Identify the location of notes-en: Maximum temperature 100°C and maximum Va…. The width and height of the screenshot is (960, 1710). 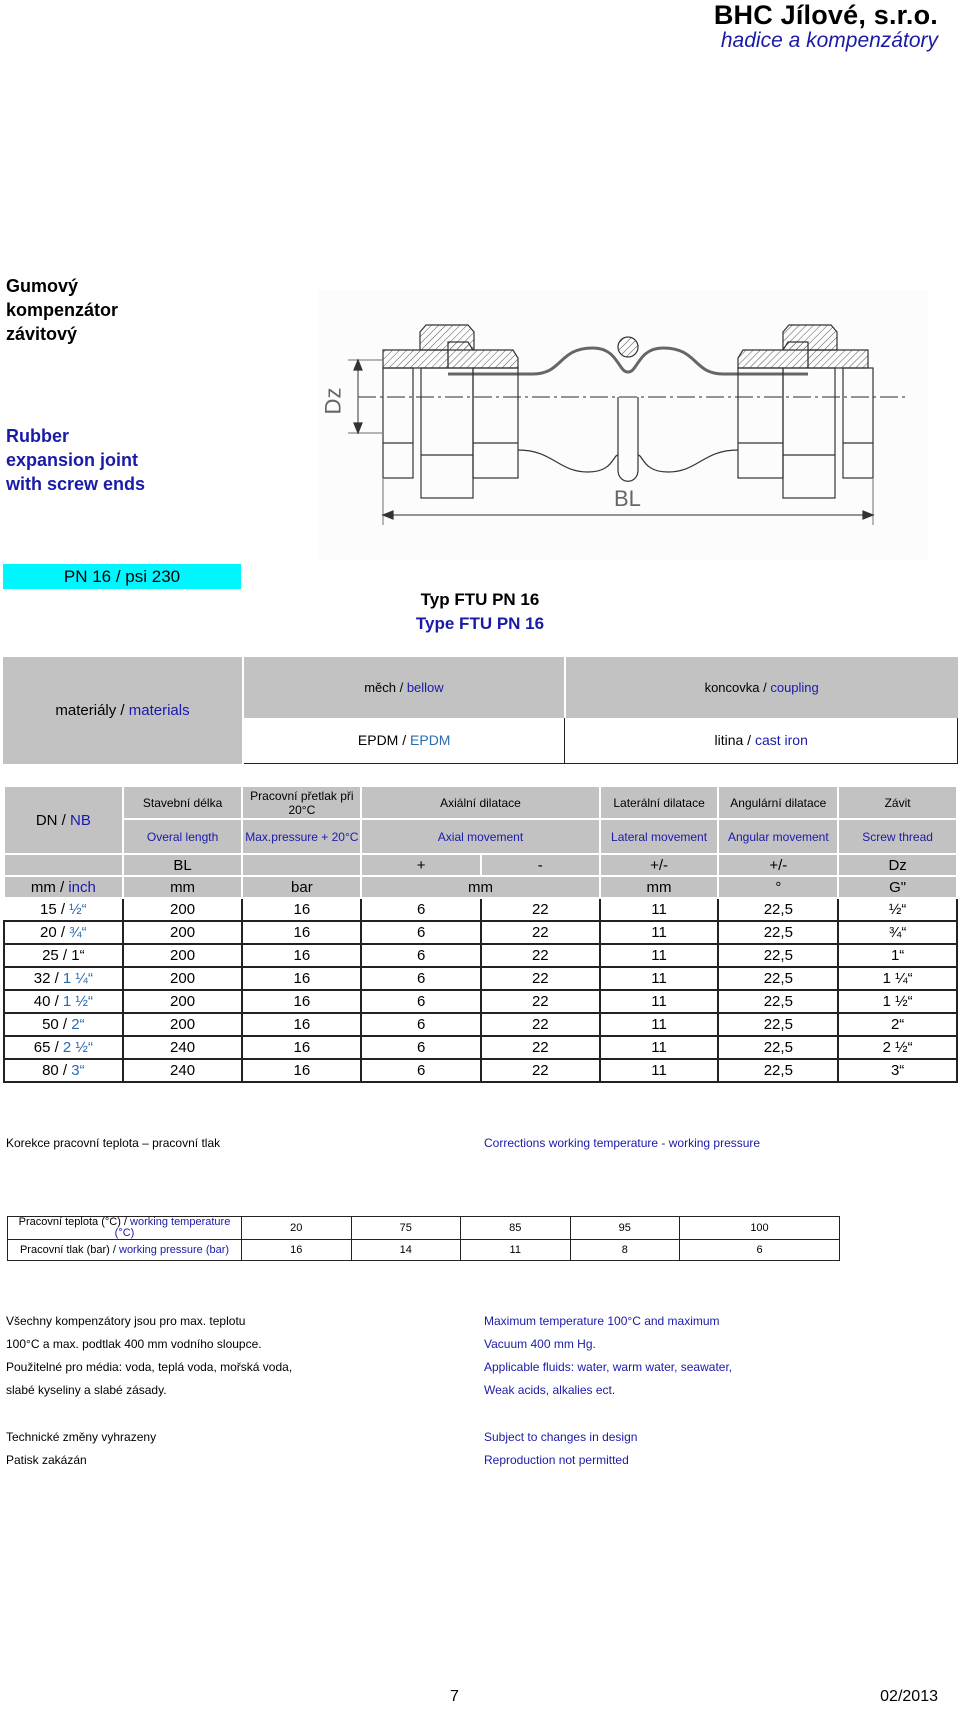
(608, 1356).